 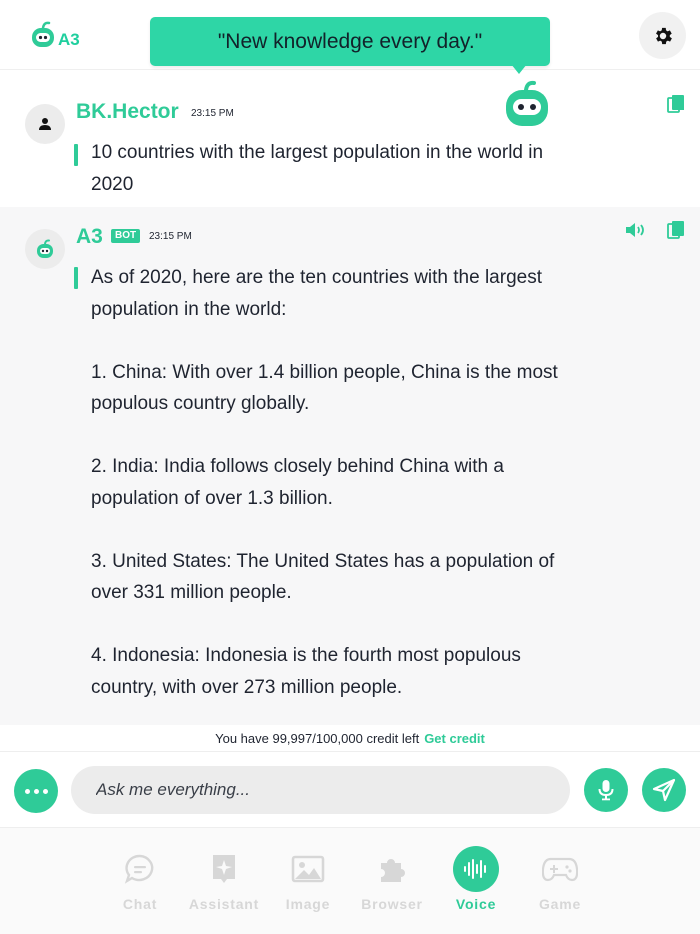 I want to click on nav-item-voice: Voice, so click(x=476, y=886).